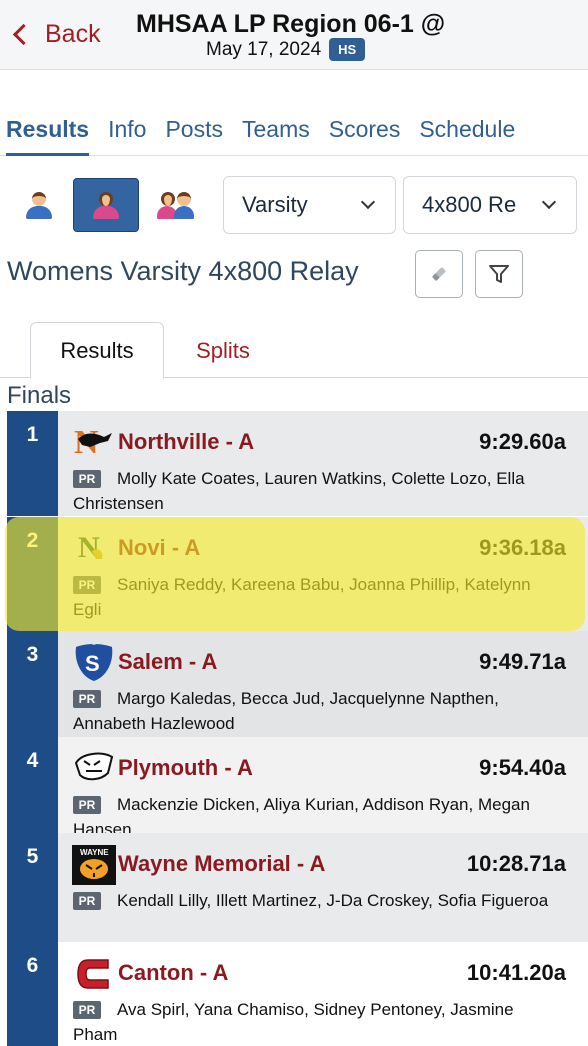 Image resolution: width=588 pixels, height=1046 pixels. Describe the element at coordinates (32, 684) in the screenshot. I see `place-column: 3` at that location.